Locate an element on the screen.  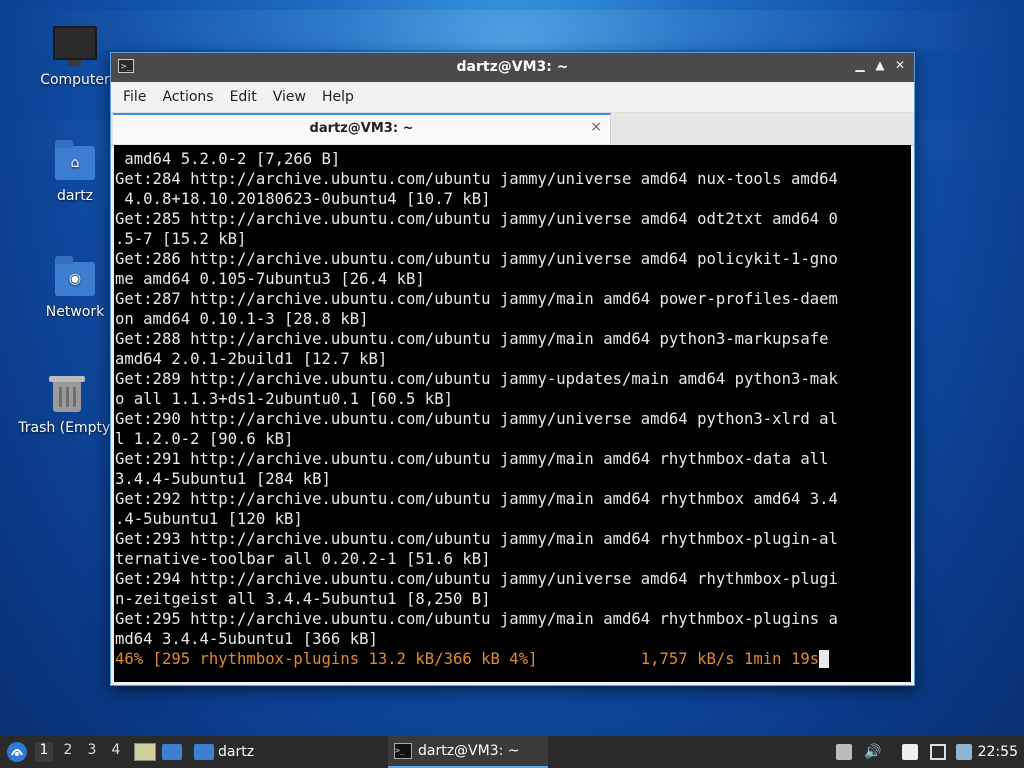
menu-actions: Actions is located at coordinates (187, 97).